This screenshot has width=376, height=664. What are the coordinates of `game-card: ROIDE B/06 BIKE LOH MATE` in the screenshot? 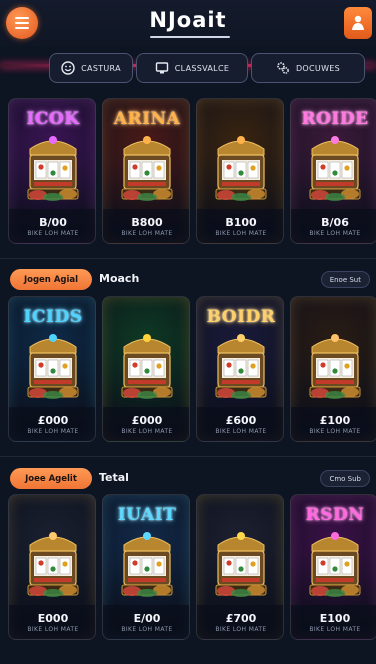 It's located at (333, 171).